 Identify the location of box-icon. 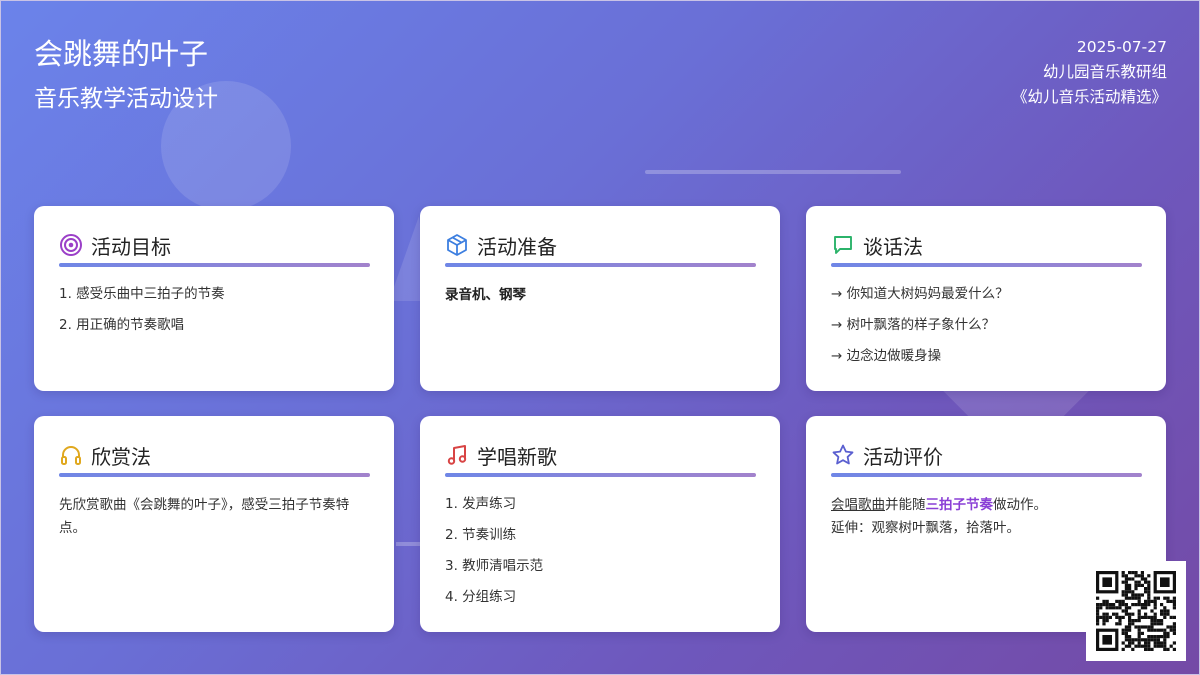
(457, 245).